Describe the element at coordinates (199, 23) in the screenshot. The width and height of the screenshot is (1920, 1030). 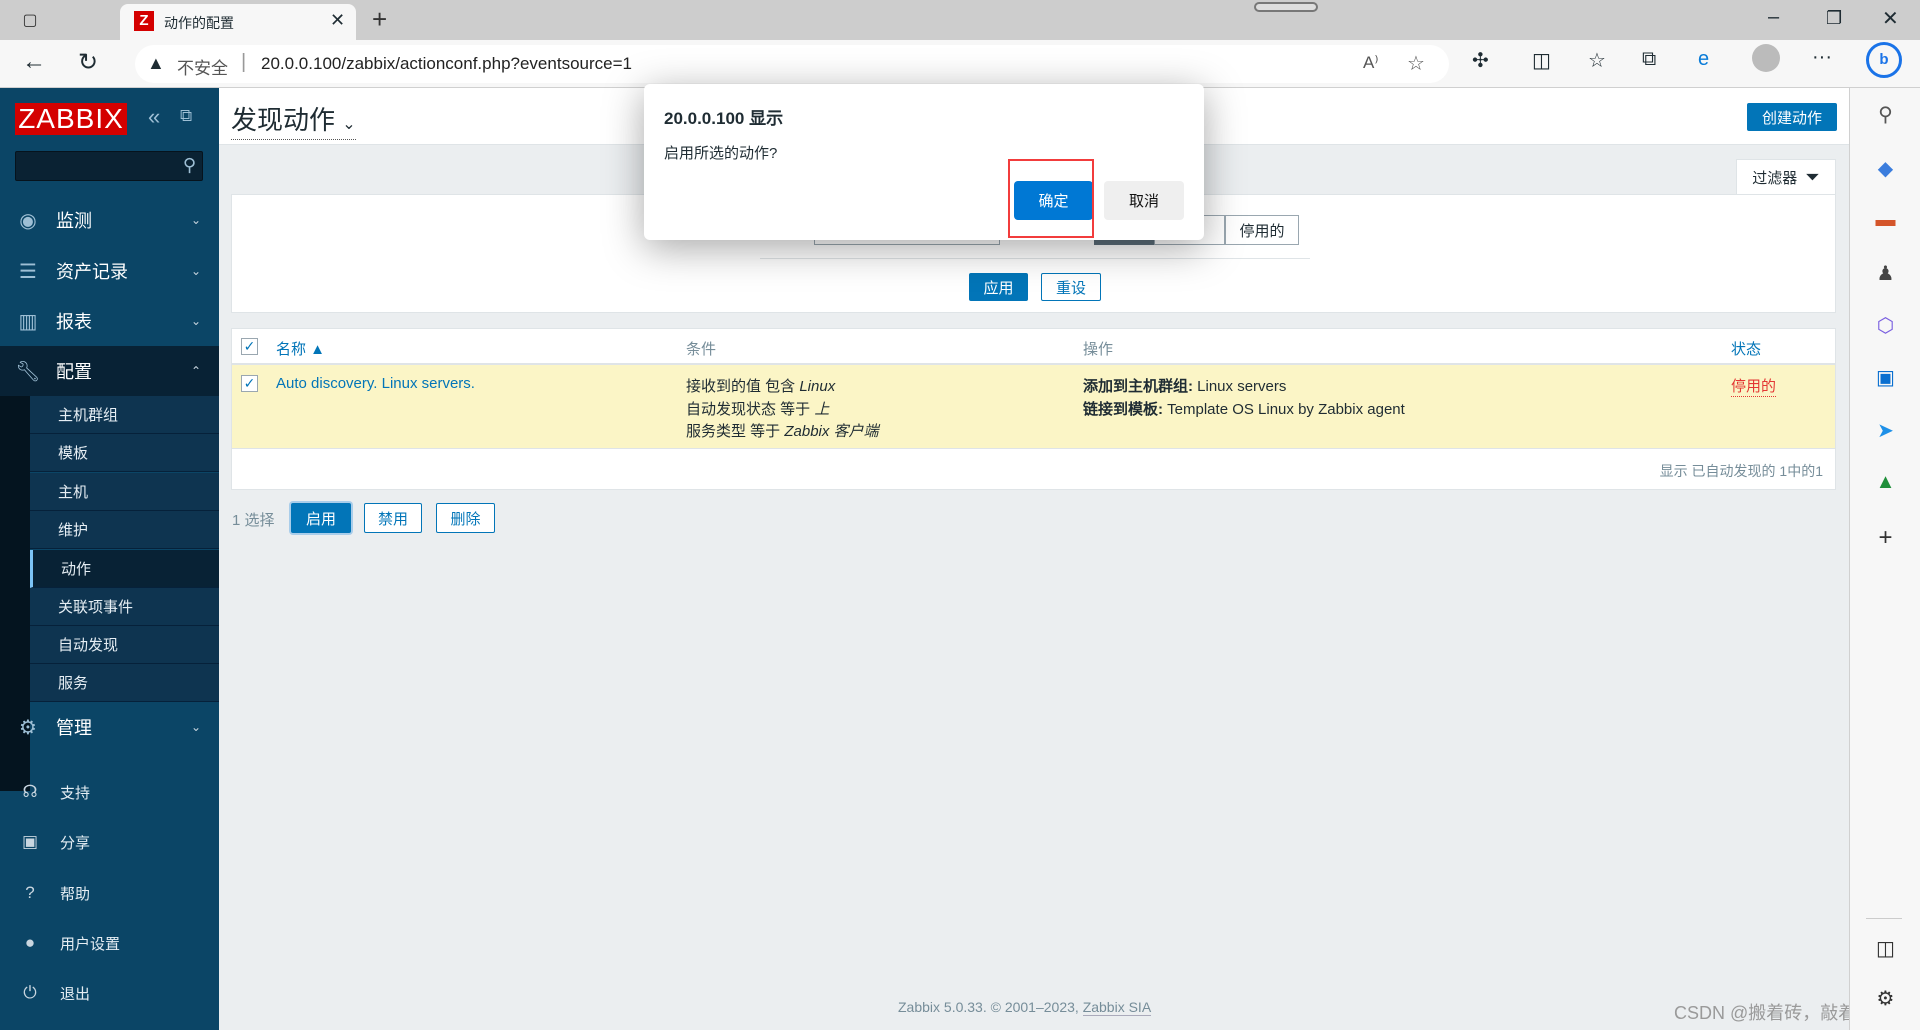
I see `tab-title: 动作的配置` at that location.